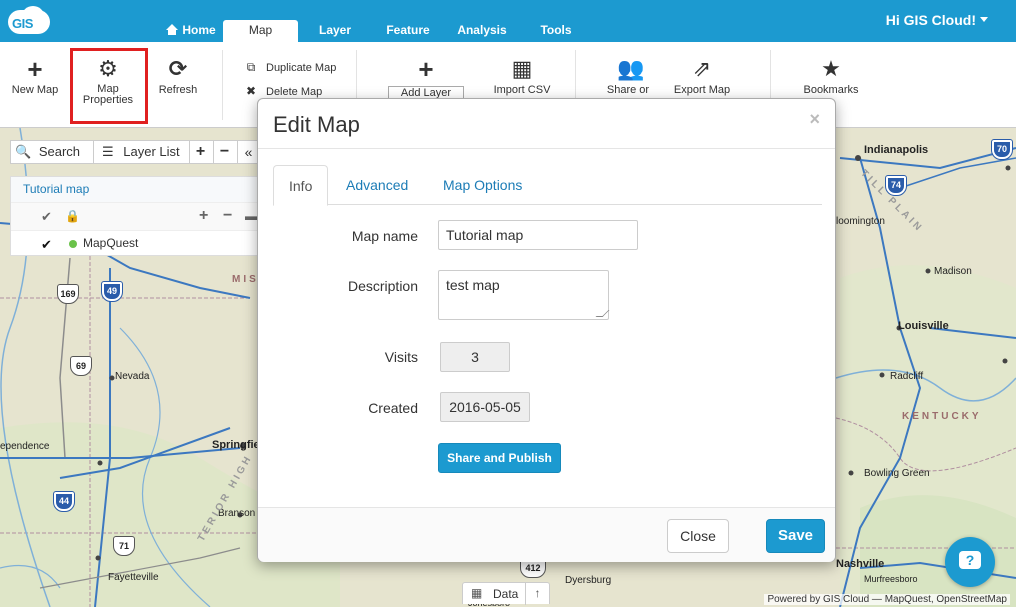 The image size is (1016, 607). I want to click on dialog-close-icon: ×, so click(814, 119).